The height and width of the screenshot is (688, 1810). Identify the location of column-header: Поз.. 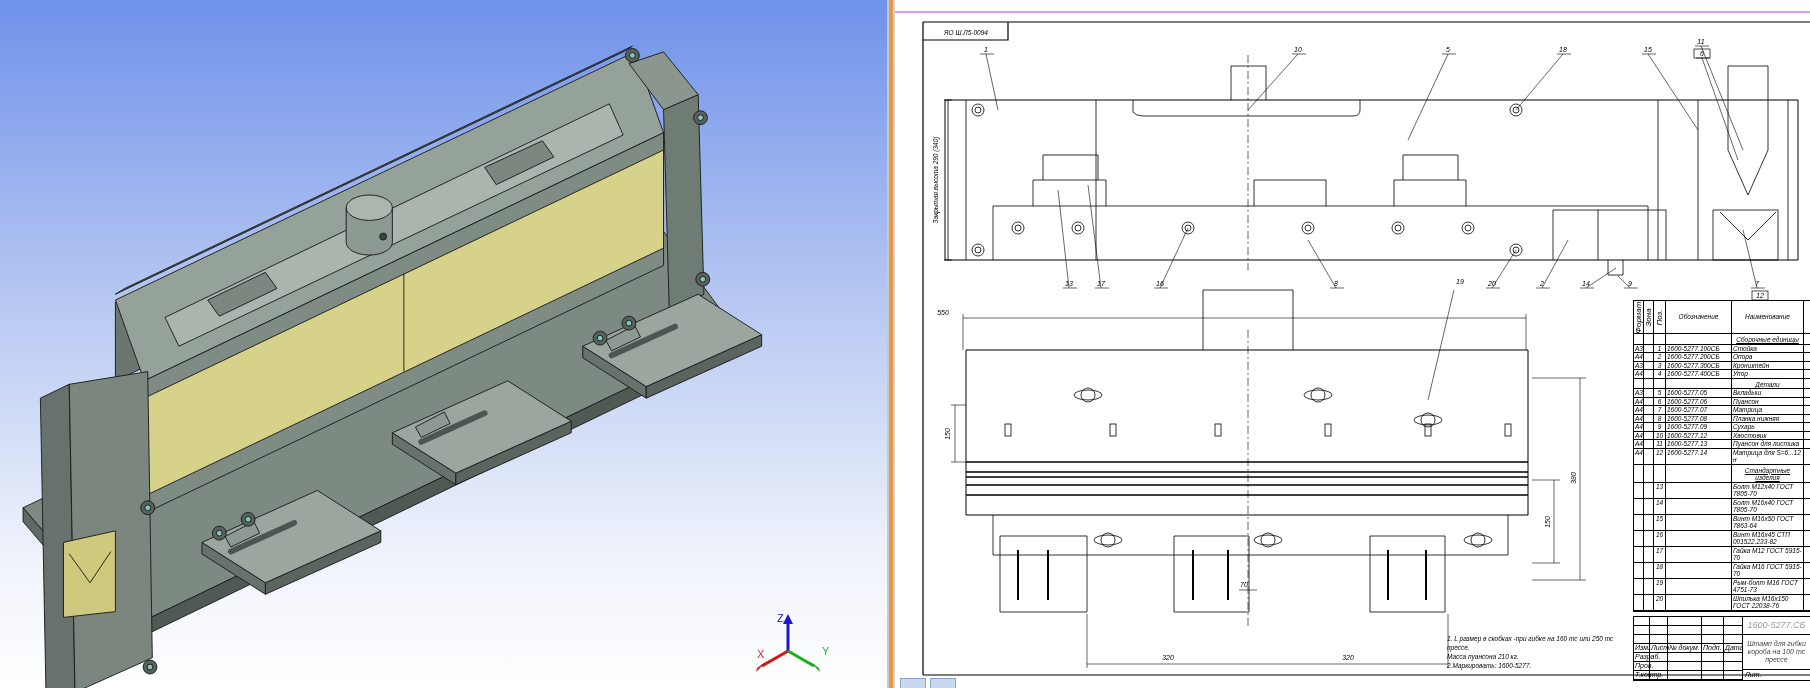
(1659, 317).